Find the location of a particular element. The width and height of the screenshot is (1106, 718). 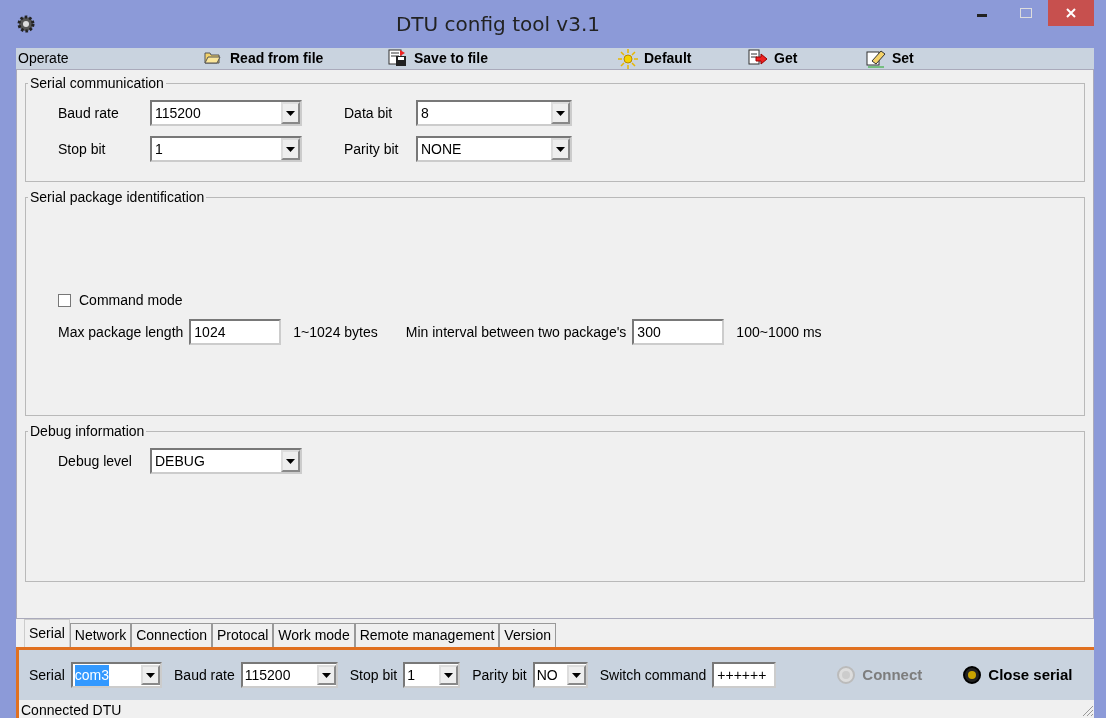

hint-text: 1~1024 bytes is located at coordinates (335, 332).